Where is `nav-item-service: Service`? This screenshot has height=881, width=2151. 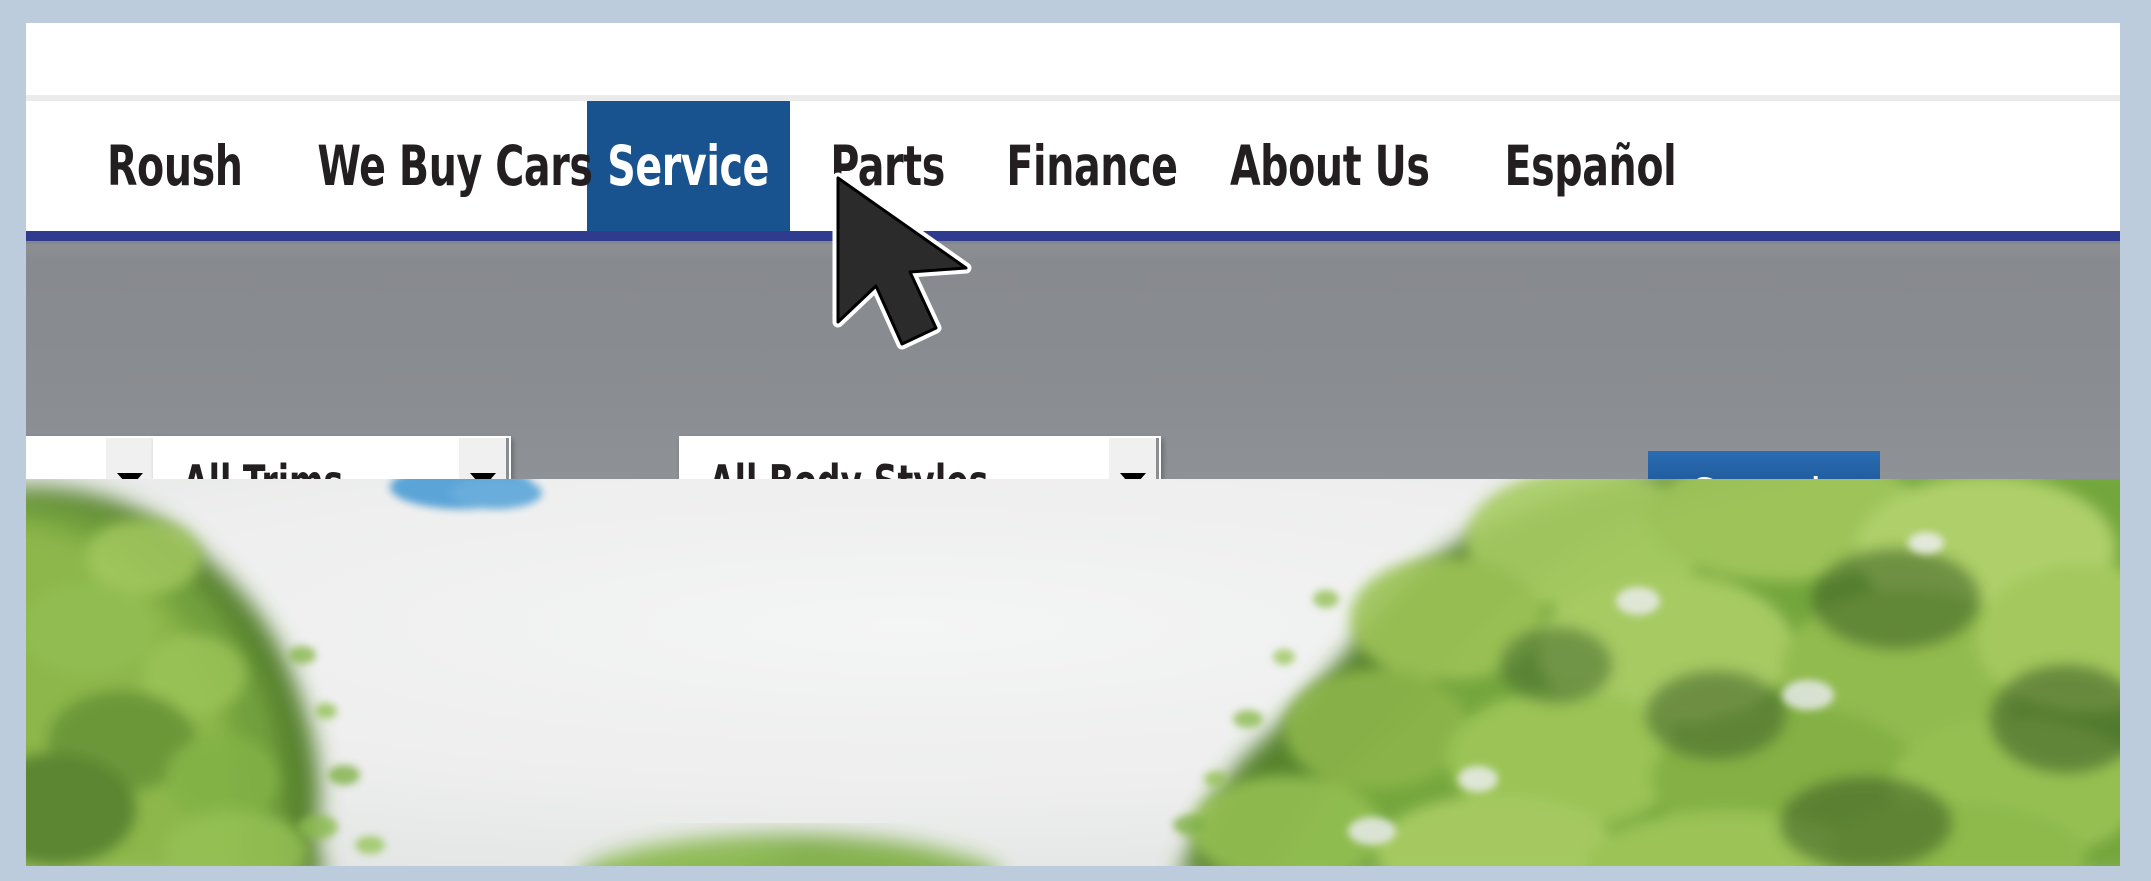
nav-item-service: Service is located at coordinates (688, 166).